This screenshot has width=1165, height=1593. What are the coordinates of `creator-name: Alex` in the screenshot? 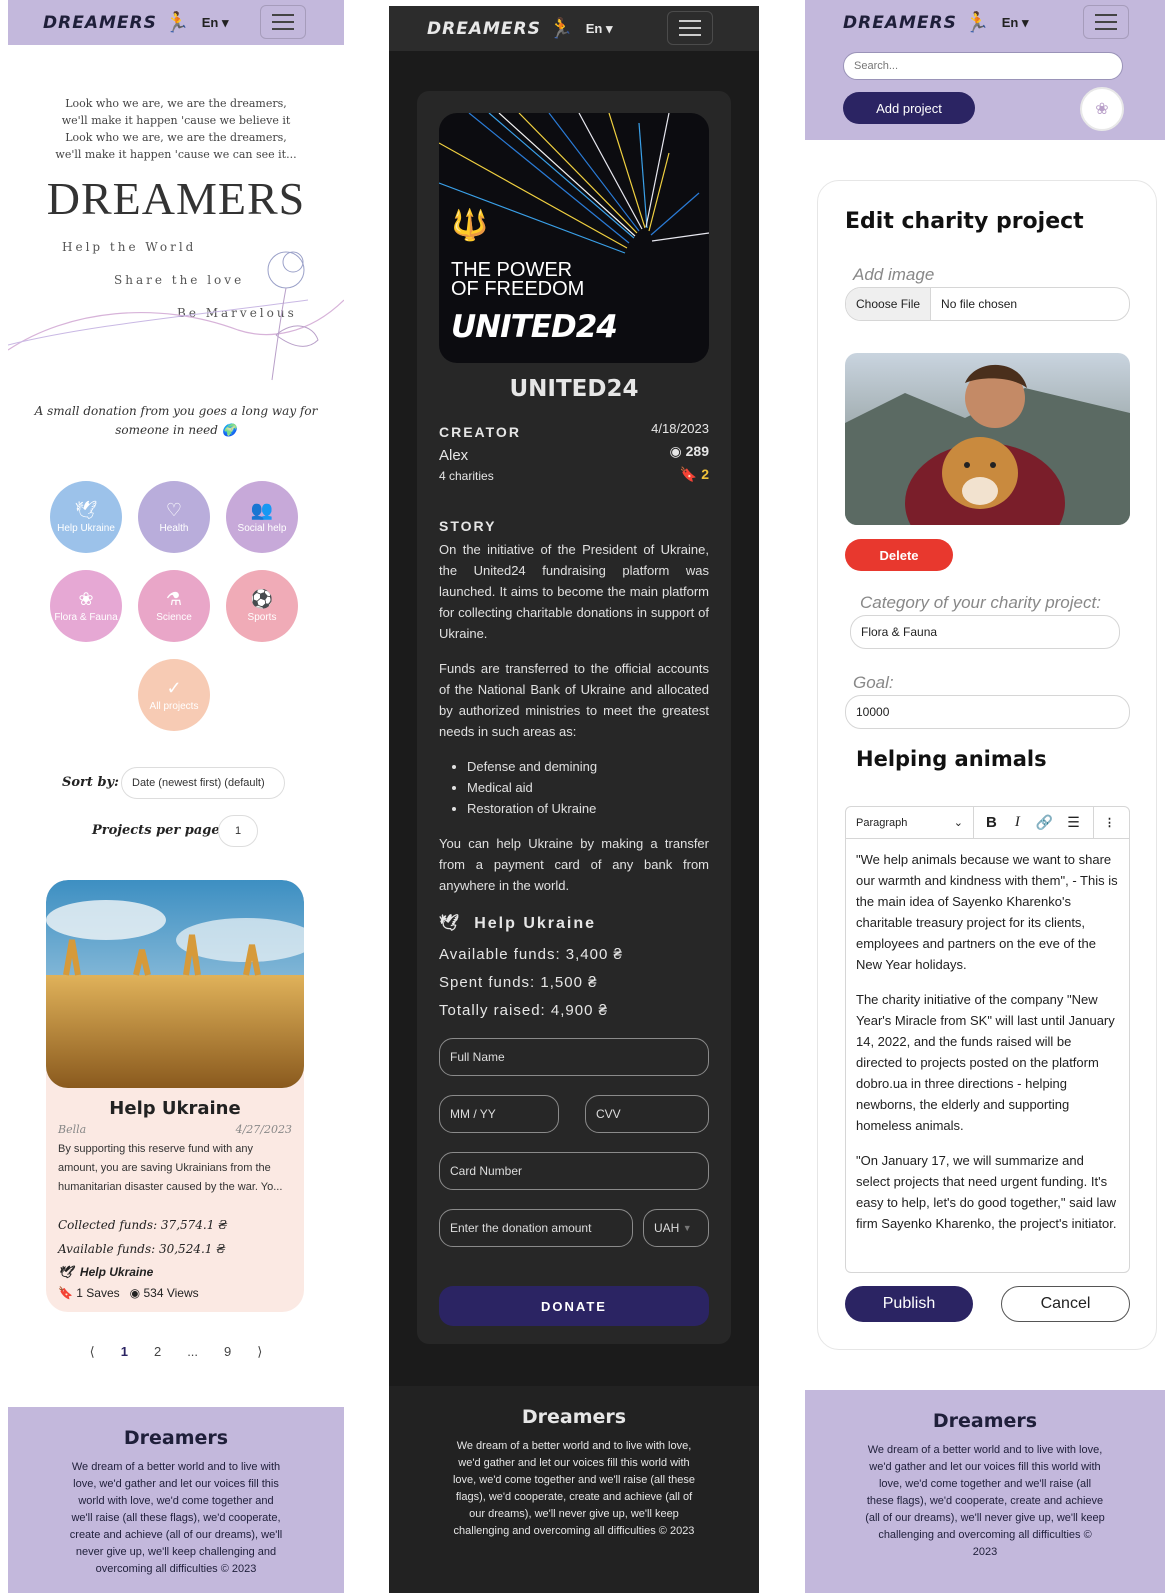 It's located at (453, 455).